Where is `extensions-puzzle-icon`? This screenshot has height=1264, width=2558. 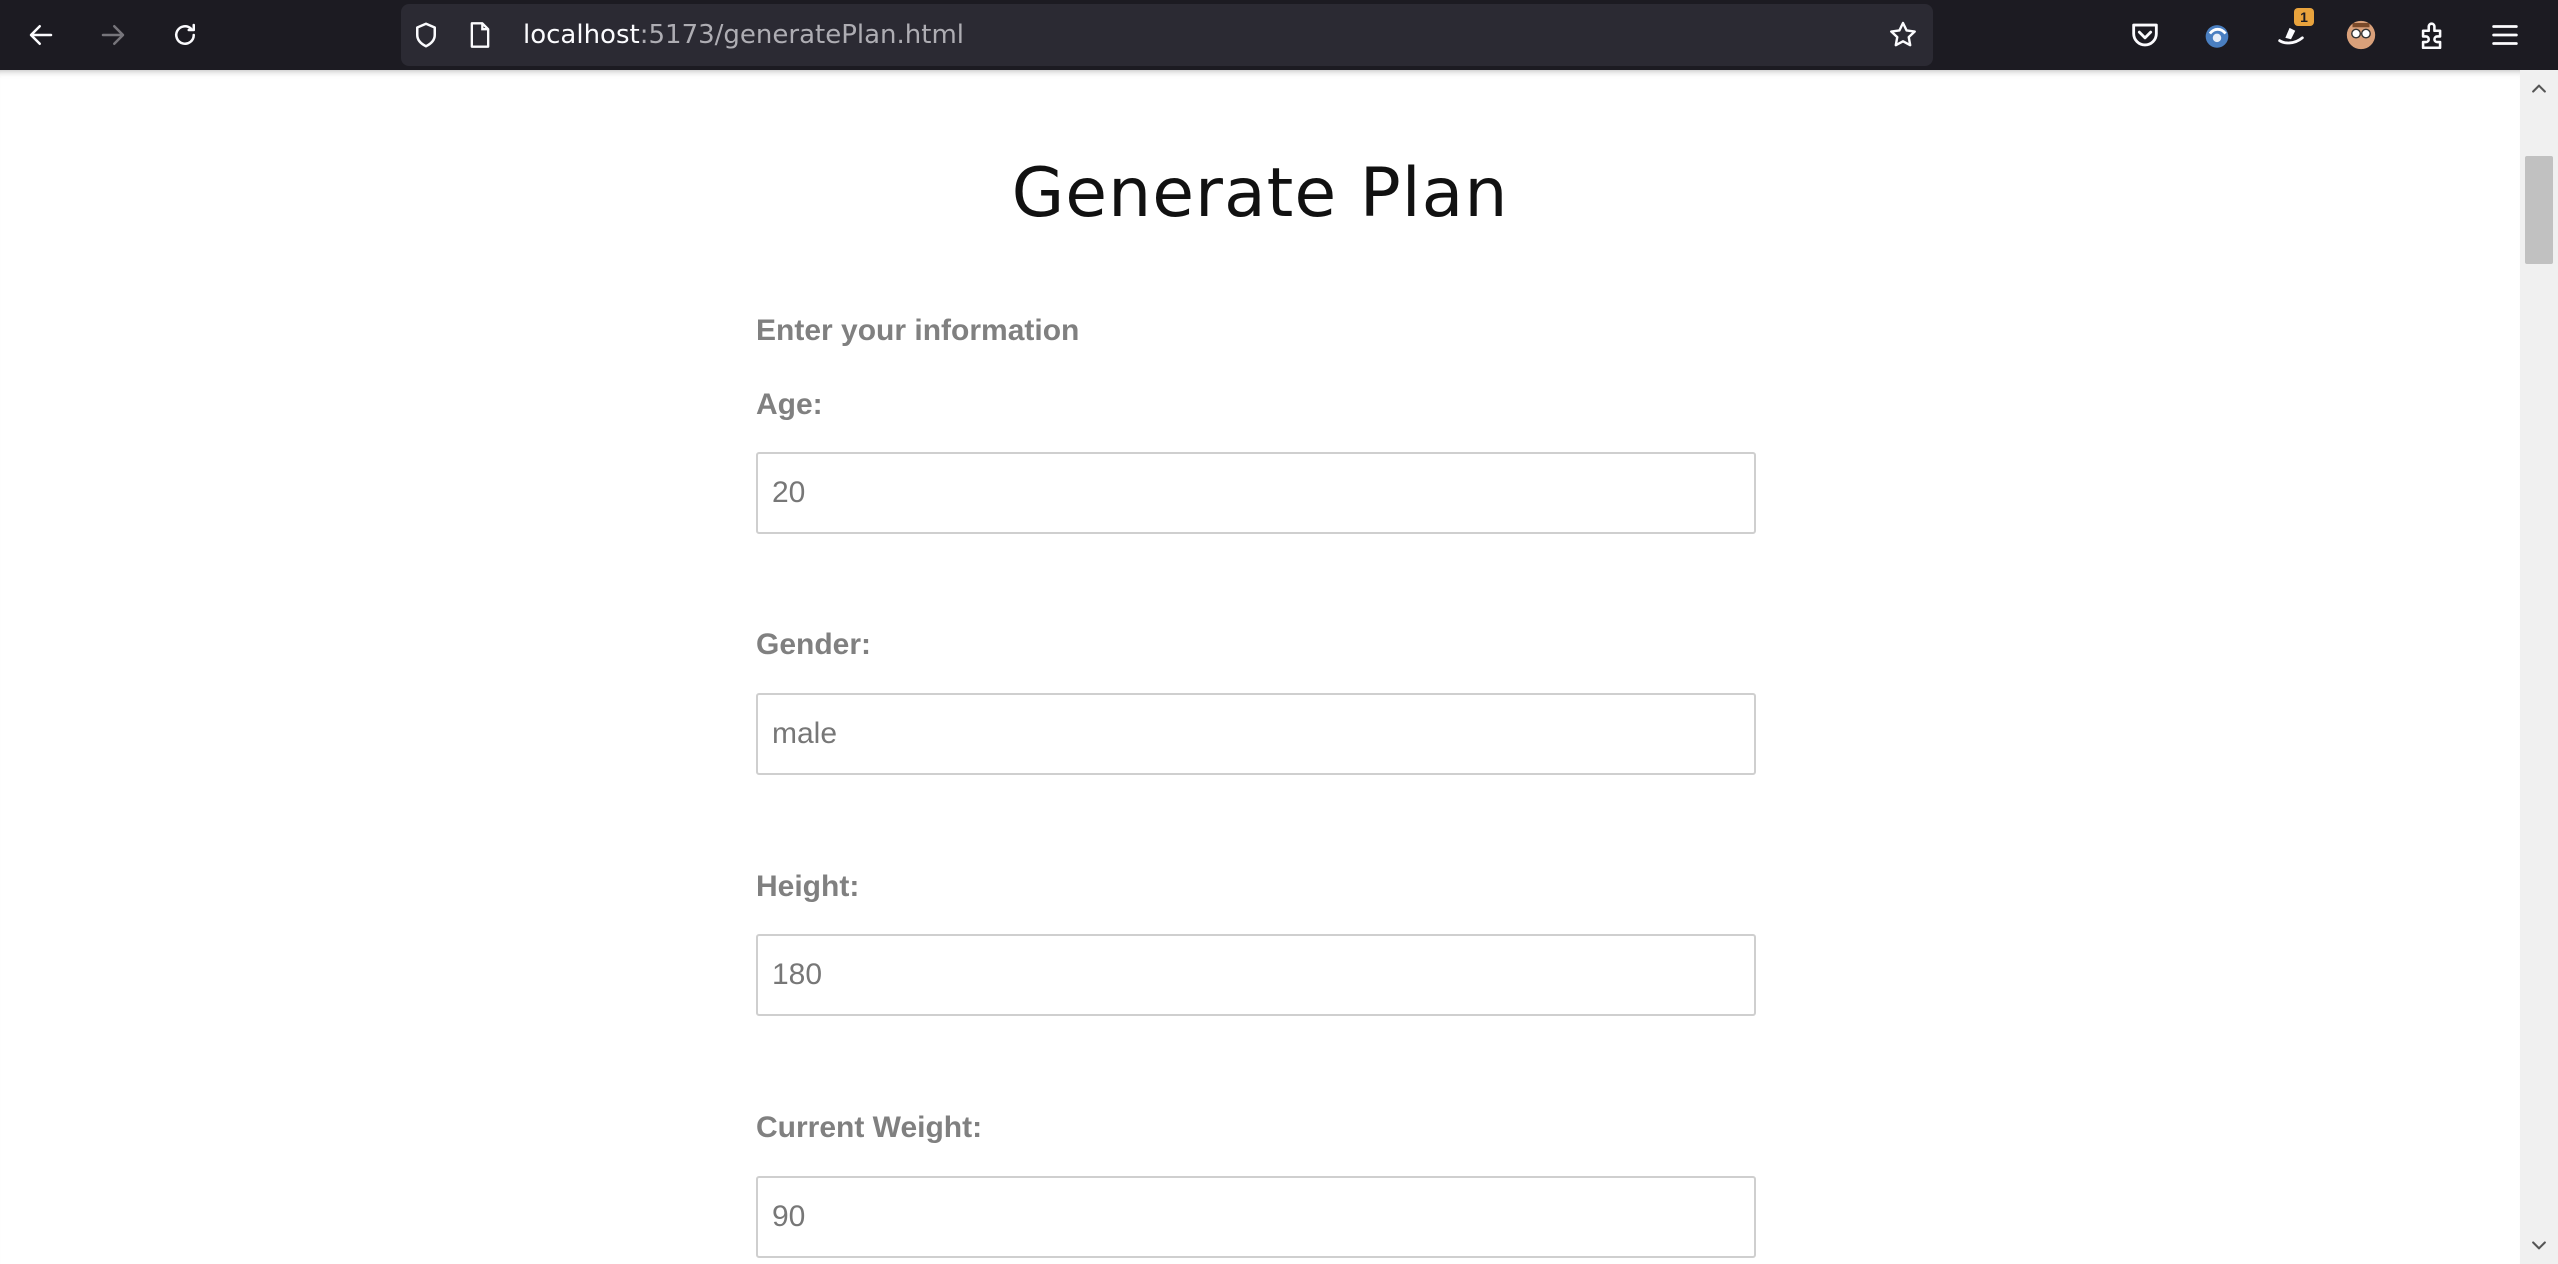
extensions-puzzle-icon is located at coordinates (2431, 36).